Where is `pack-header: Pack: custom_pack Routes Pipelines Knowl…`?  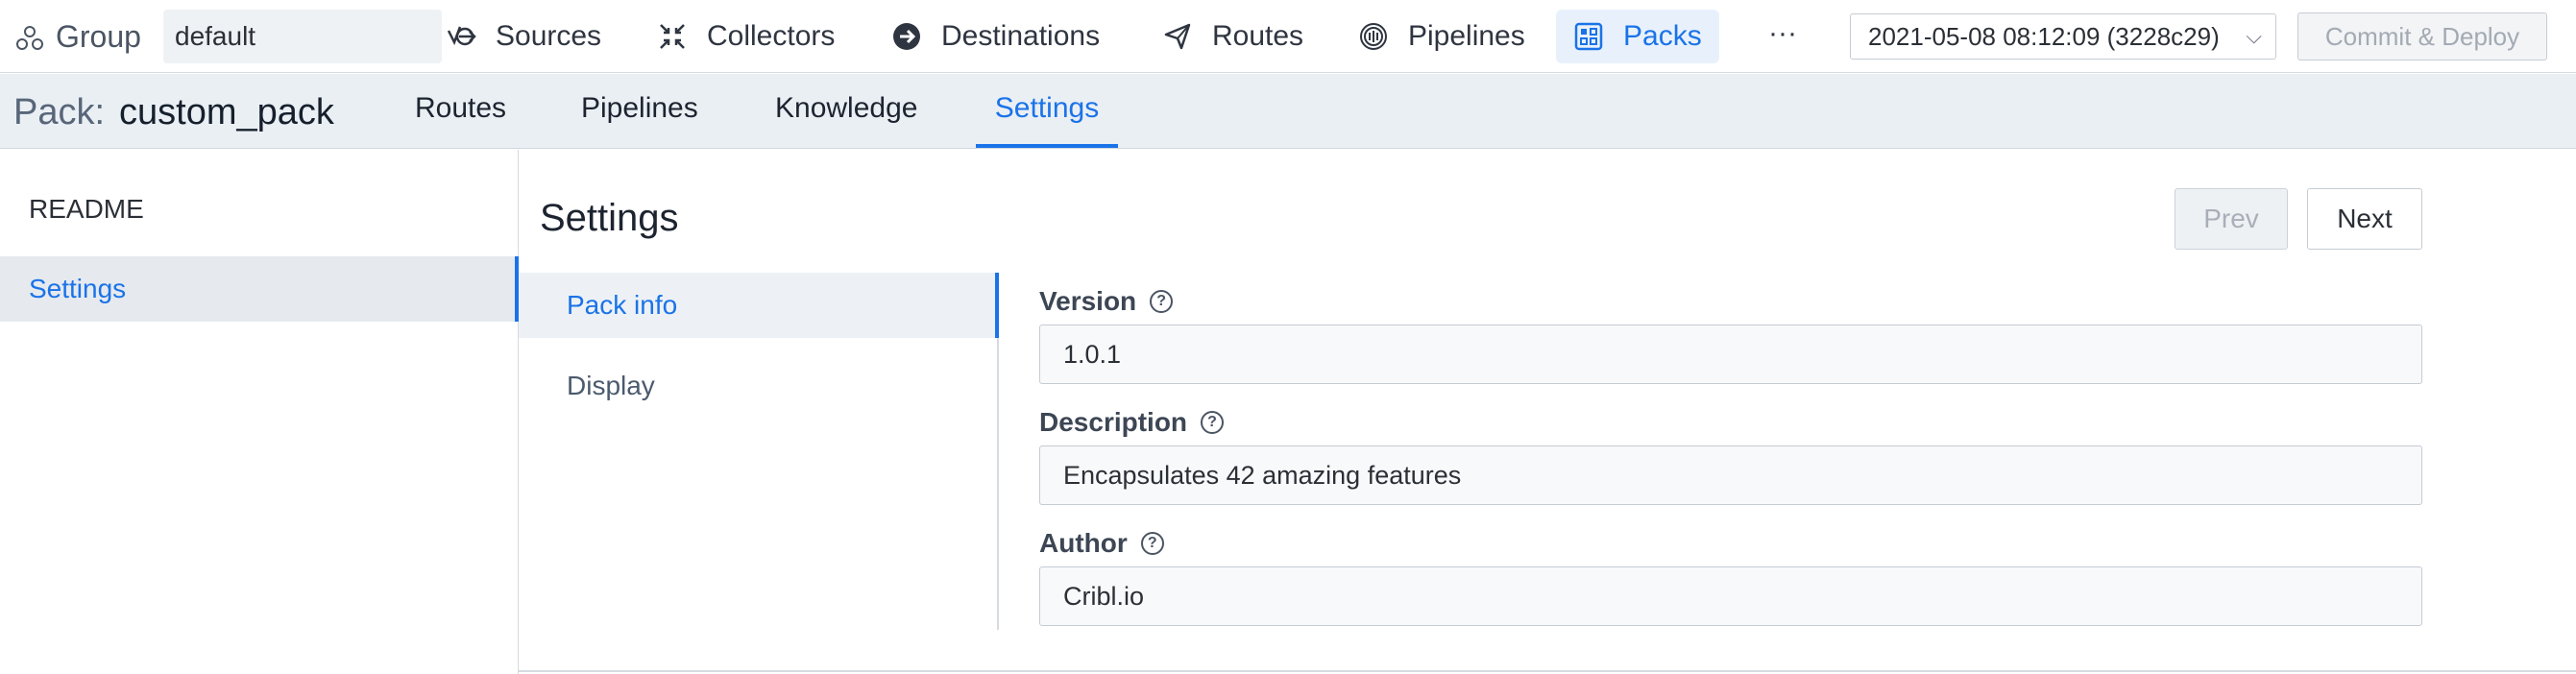 pack-header: Pack: custom_pack Routes Pipelines Knowl… is located at coordinates (1288, 112).